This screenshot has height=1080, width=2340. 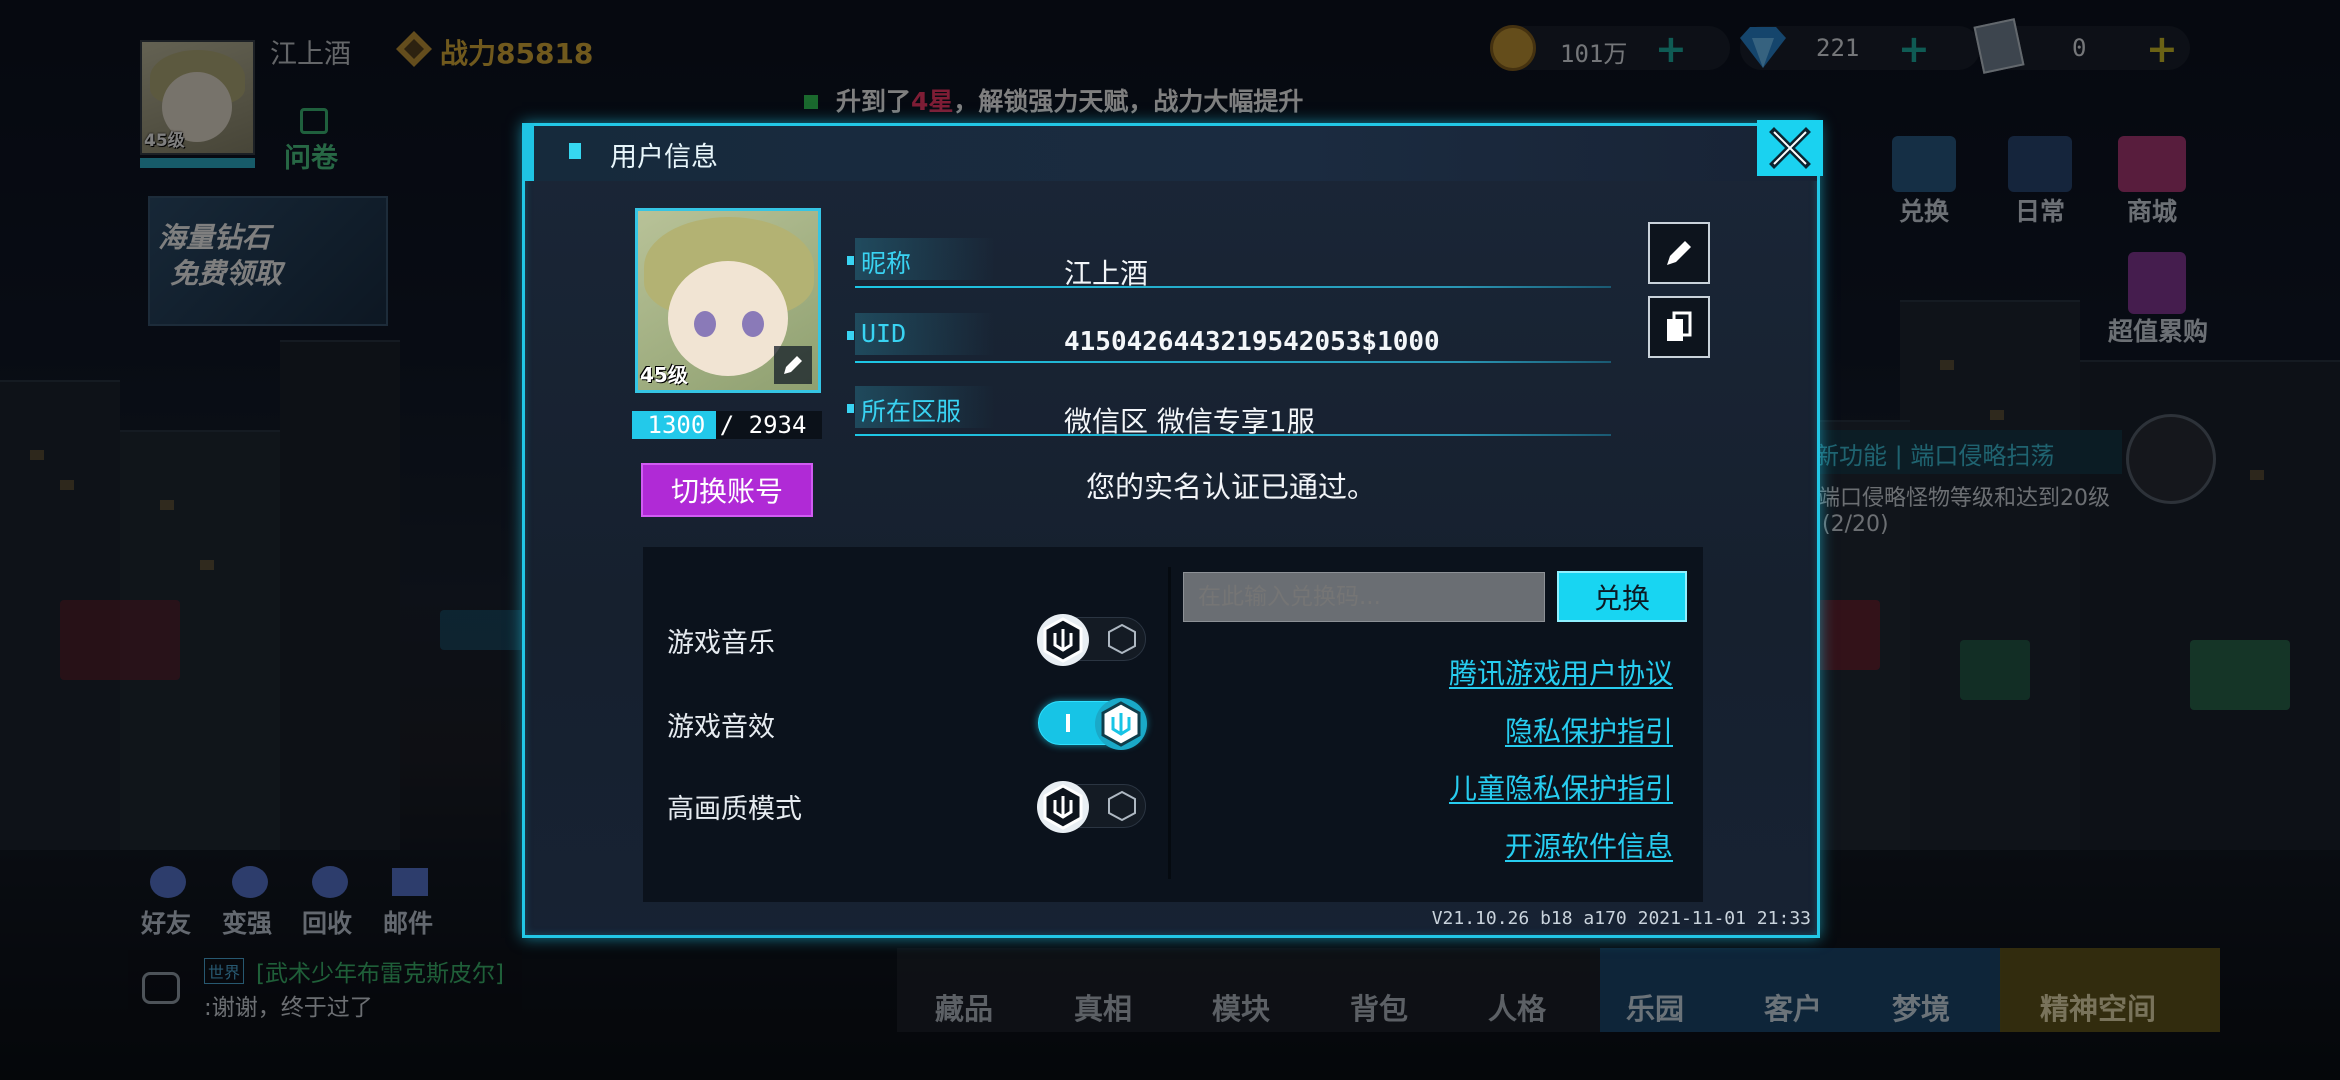 I want to click on server-label: 所在区服, so click(x=903, y=410).